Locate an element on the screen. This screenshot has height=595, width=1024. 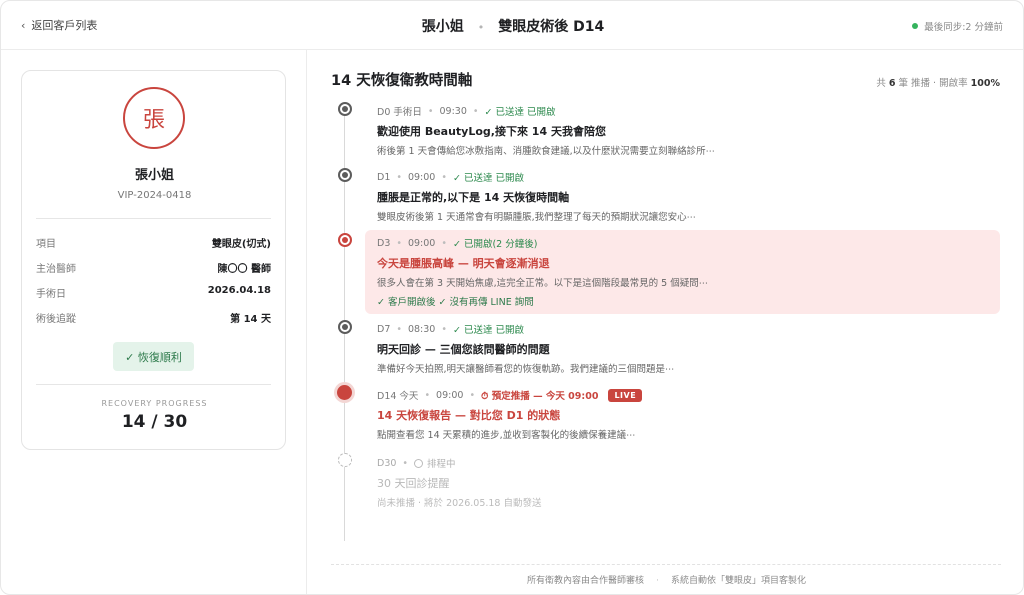
info-label: 手術日 is located at coordinates (51, 294).